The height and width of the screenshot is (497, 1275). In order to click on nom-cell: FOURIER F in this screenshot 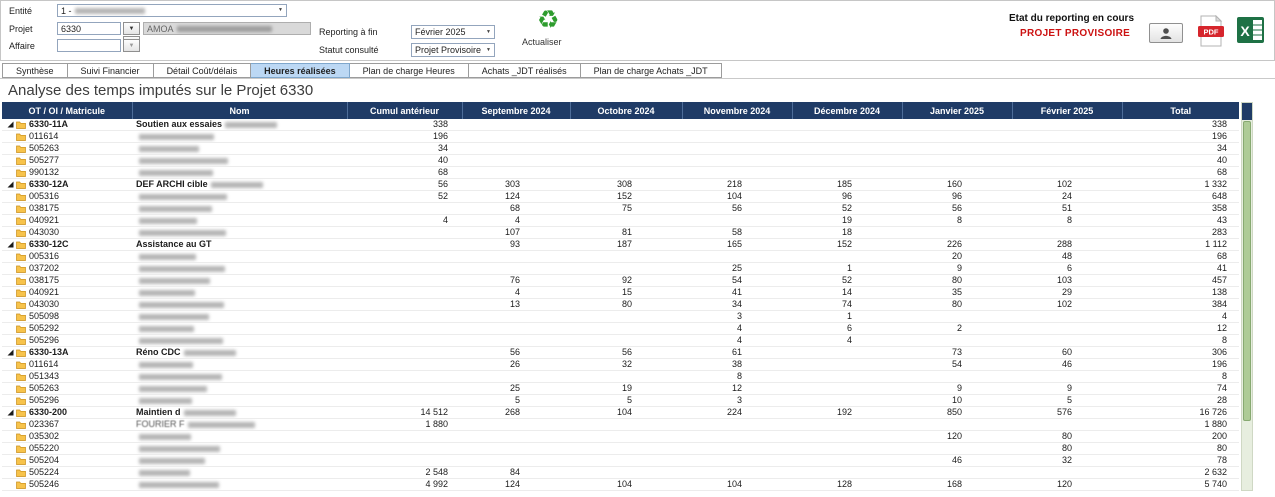, I will do `click(239, 424)`.